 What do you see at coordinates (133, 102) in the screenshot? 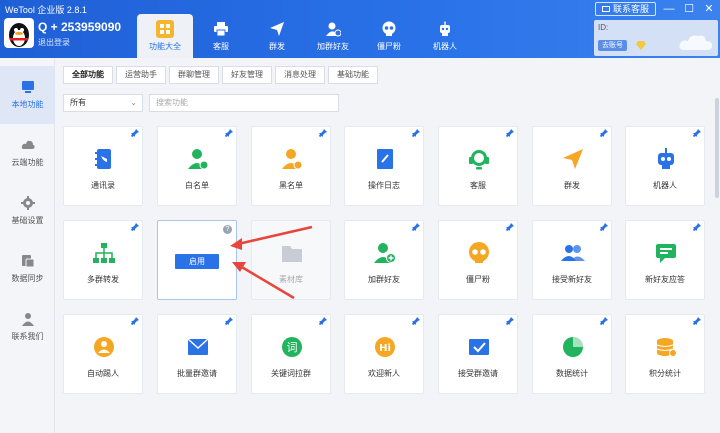
I see `chevron-down-icon: ⌄` at bounding box center [133, 102].